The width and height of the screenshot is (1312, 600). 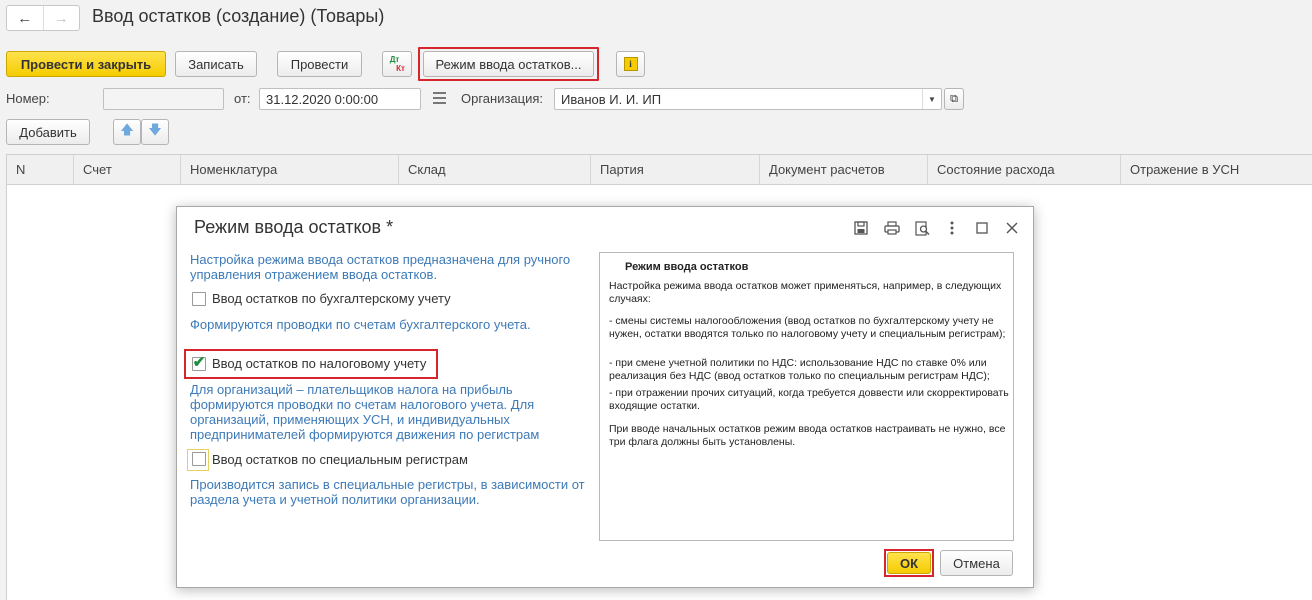 I want to click on dialog-title: Режим ввода остатков *, so click(x=294, y=227).